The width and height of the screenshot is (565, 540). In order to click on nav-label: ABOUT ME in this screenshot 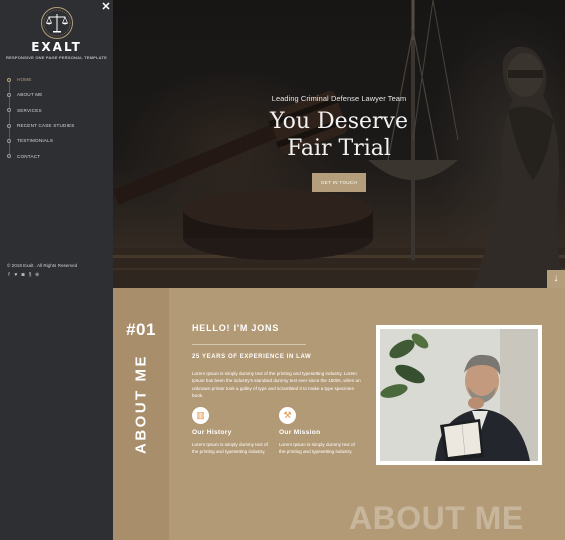, I will do `click(30, 95)`.